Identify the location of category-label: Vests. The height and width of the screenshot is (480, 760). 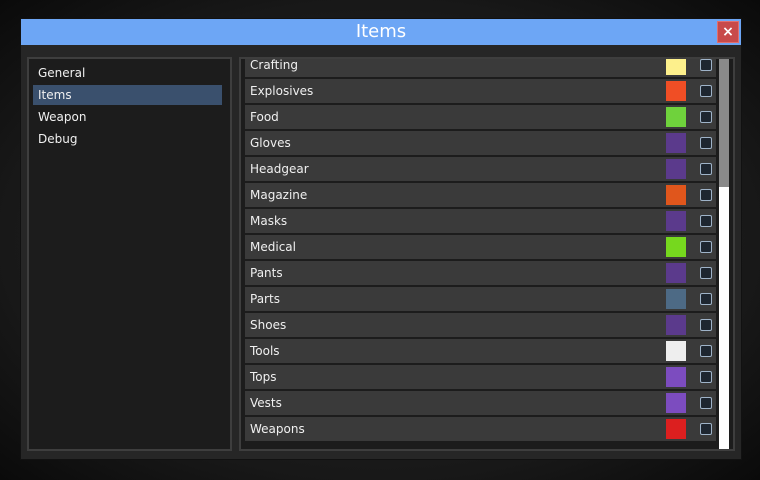
(266, 403).